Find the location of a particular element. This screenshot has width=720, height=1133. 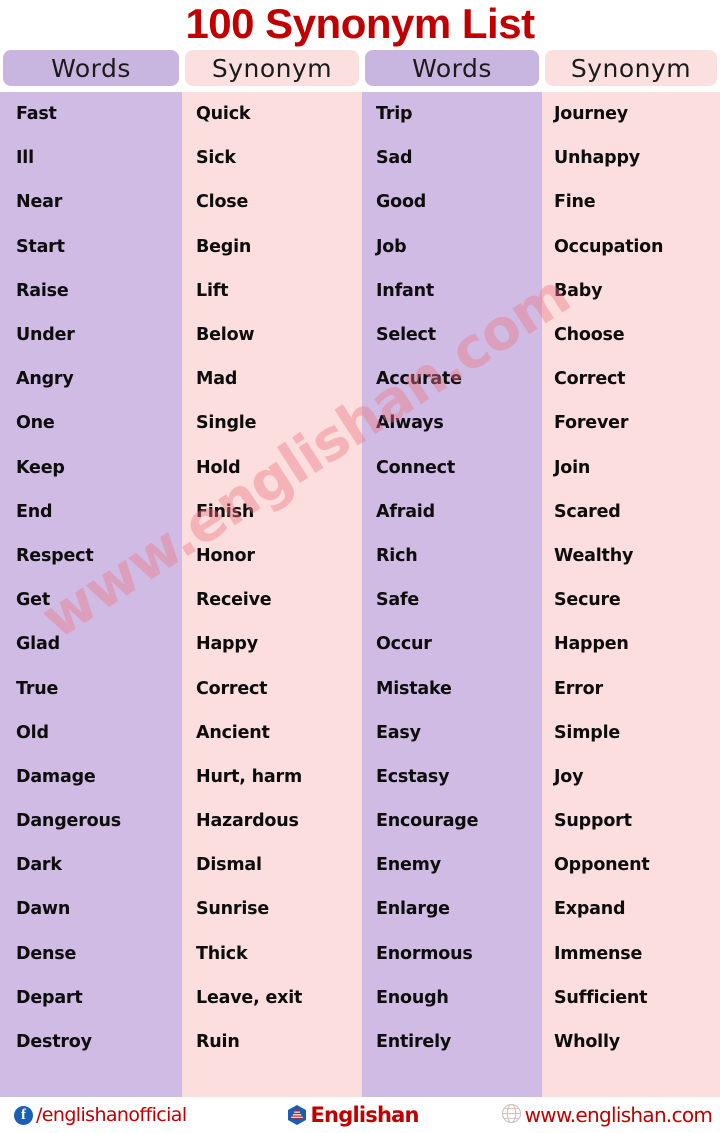

word-cell: Entirely is located at coordinates (414, 1042).